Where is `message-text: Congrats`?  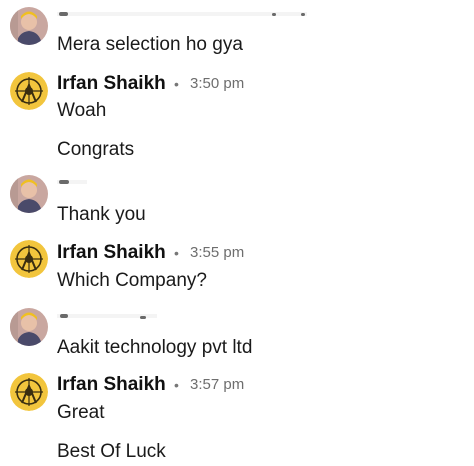 message-text: Congrats is located at coordinates (96, 149).